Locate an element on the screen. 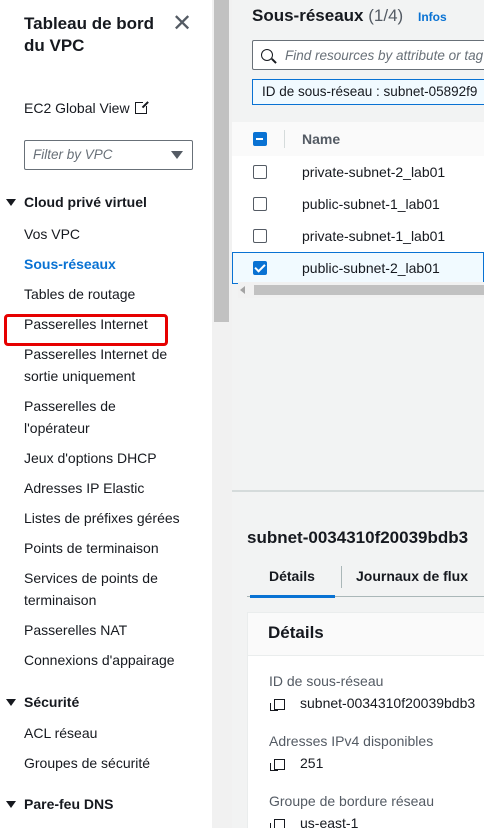  section-pare-feu-dns: Pare-feu DNS is located at coordinates (59, 804).